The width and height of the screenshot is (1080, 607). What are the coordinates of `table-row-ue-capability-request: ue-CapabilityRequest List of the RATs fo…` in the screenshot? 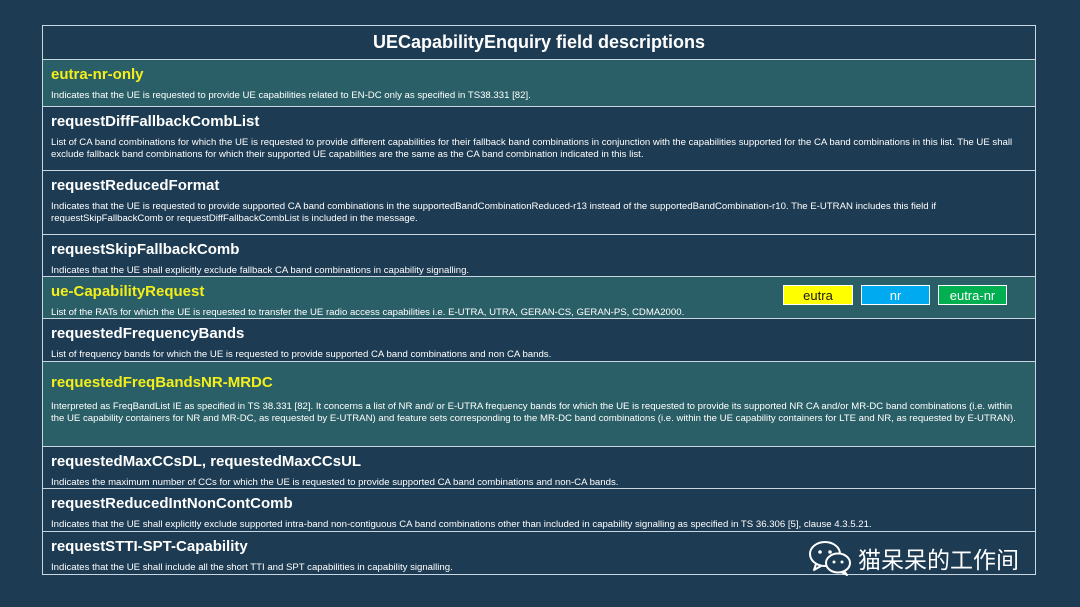 It's located at (539, 298).